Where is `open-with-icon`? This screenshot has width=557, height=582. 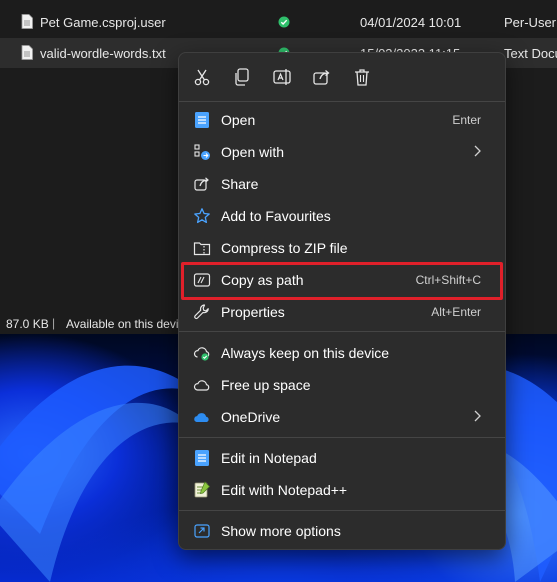 open-with-icon is located at coordinates (202, 152).